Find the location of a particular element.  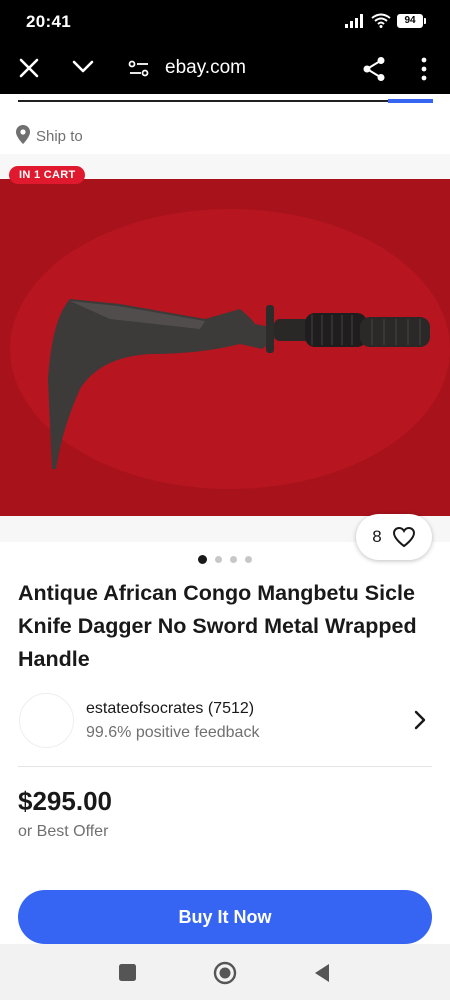

browser-toolbar: ebay.com is located at coordinates (225, 69).